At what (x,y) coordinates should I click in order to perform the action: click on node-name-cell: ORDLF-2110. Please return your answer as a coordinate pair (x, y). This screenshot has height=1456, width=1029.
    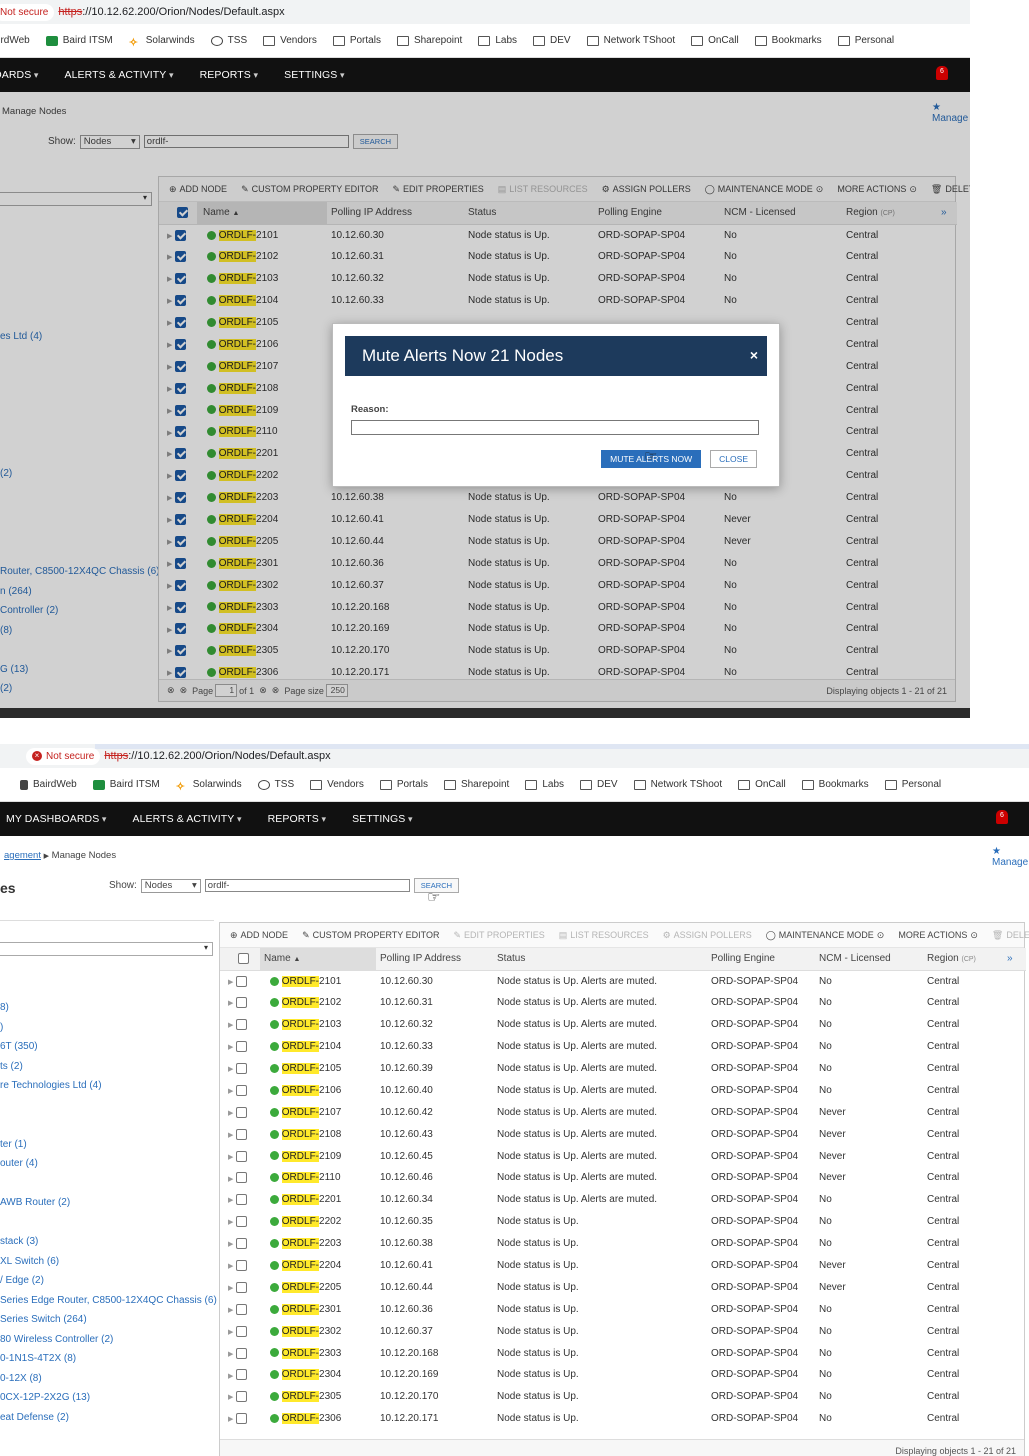
    Looking at the image, I should click on (318, 1178).